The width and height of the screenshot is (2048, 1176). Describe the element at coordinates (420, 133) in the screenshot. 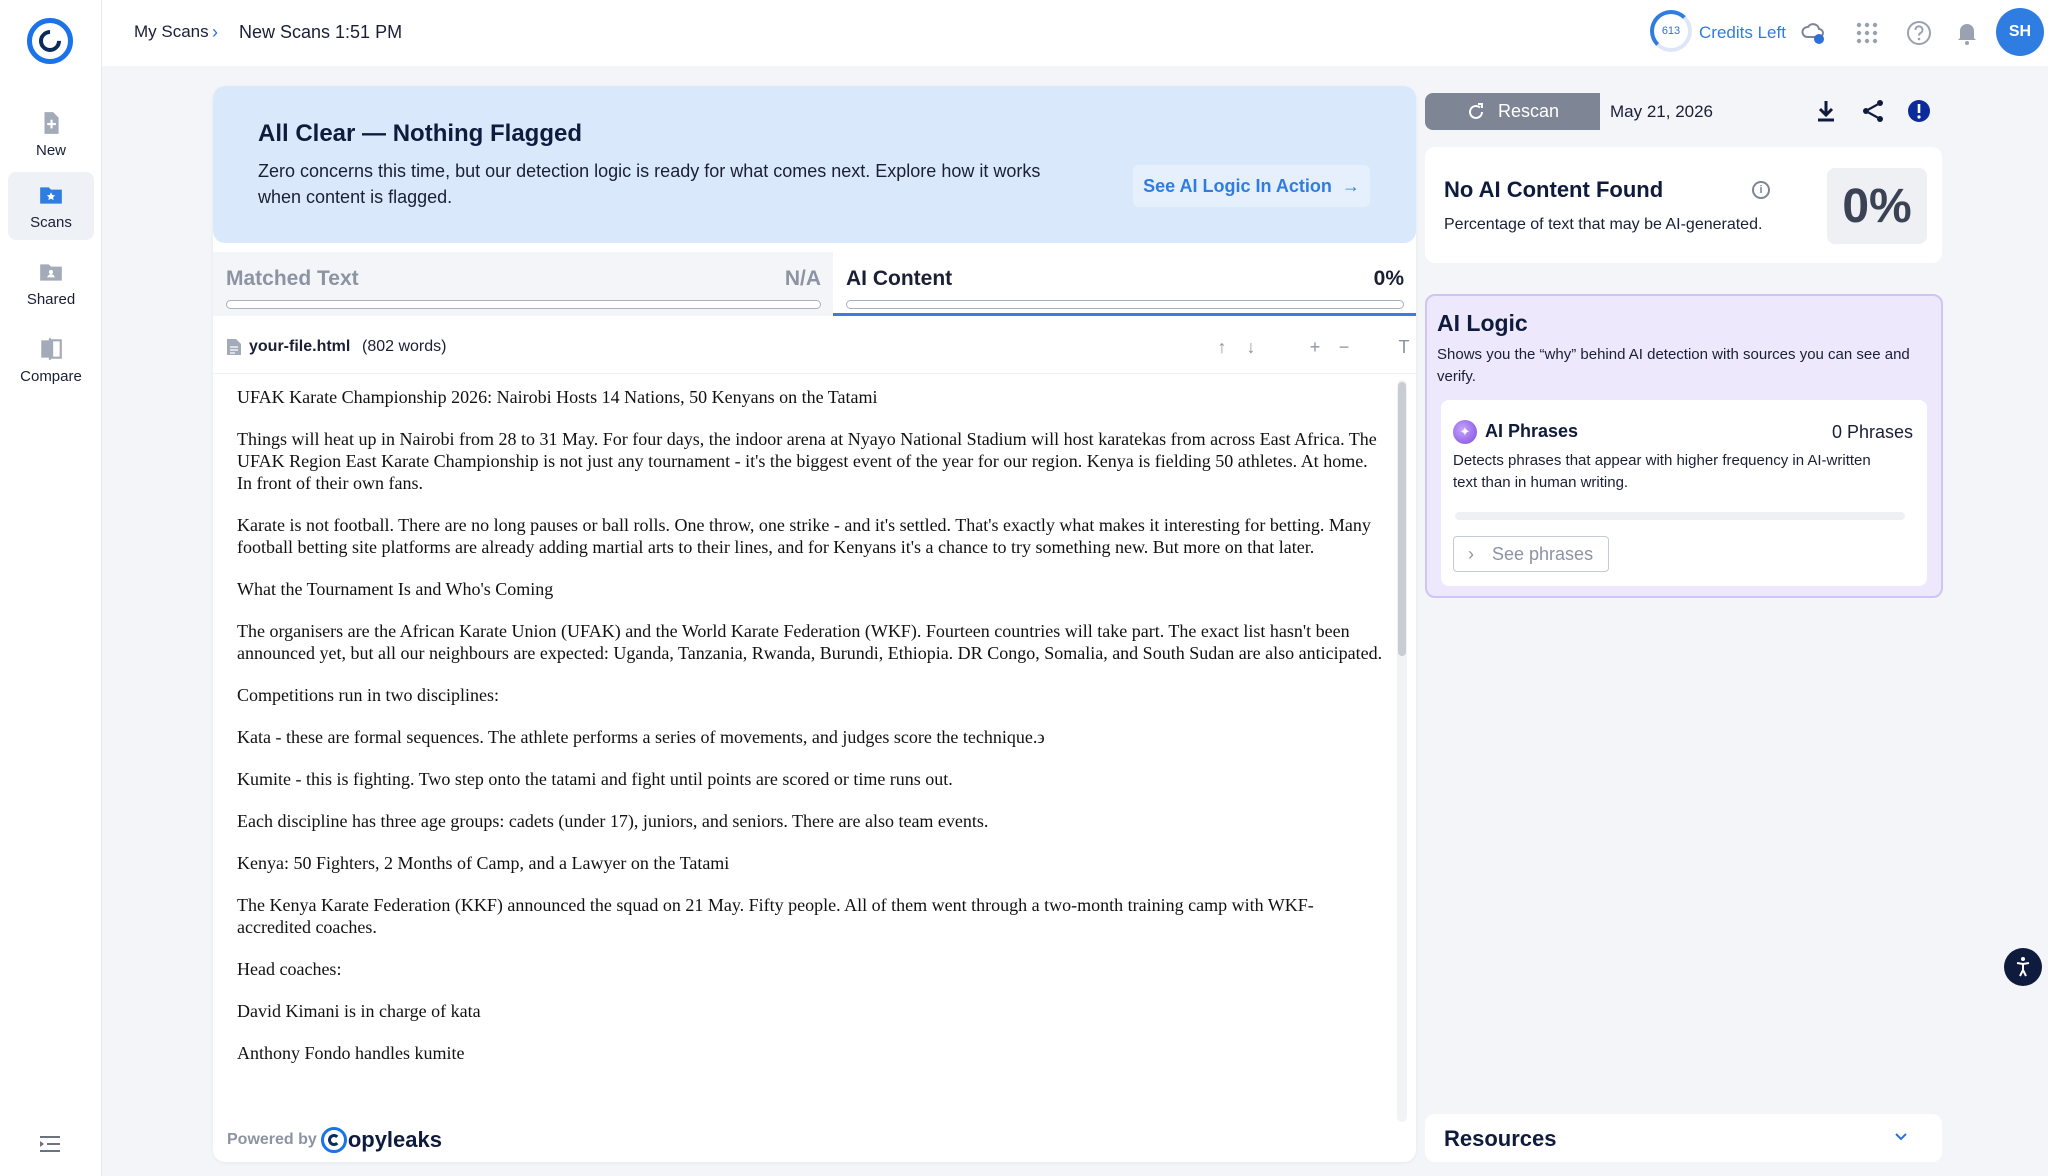

I see `banner-title: All Clear — Nothing Flagged` at that location.